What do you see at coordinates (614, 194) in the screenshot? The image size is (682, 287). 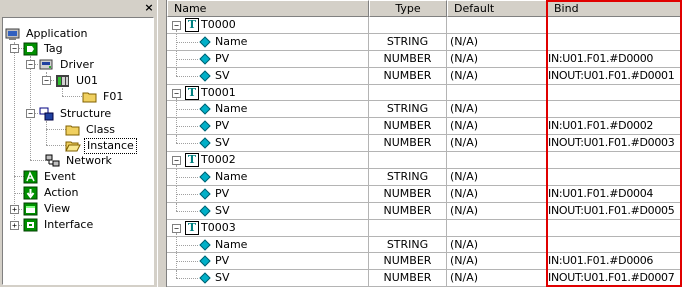 I see `bind-cell: IN:U01.F01.#D0004` at bounding box center [614, 194].